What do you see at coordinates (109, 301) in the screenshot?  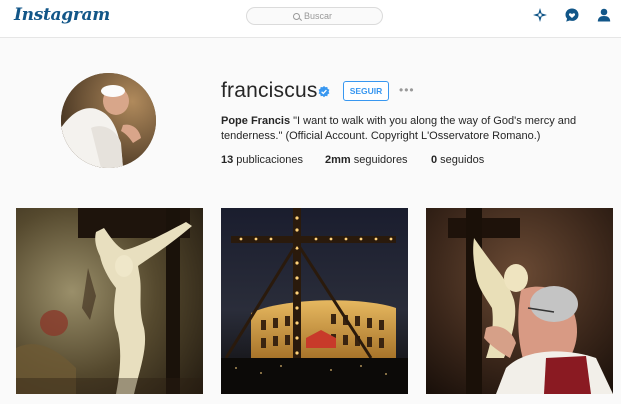 I see `post-thumbnail-crucifix` at bounding box center [109, 301].